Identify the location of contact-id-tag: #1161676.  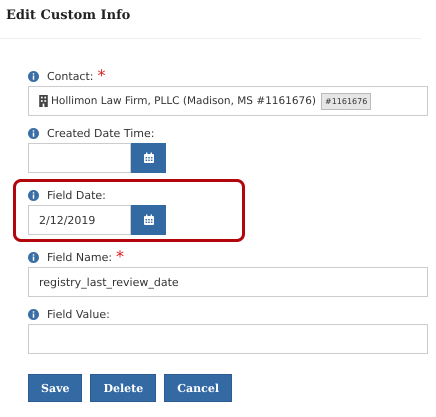
(346, 101).